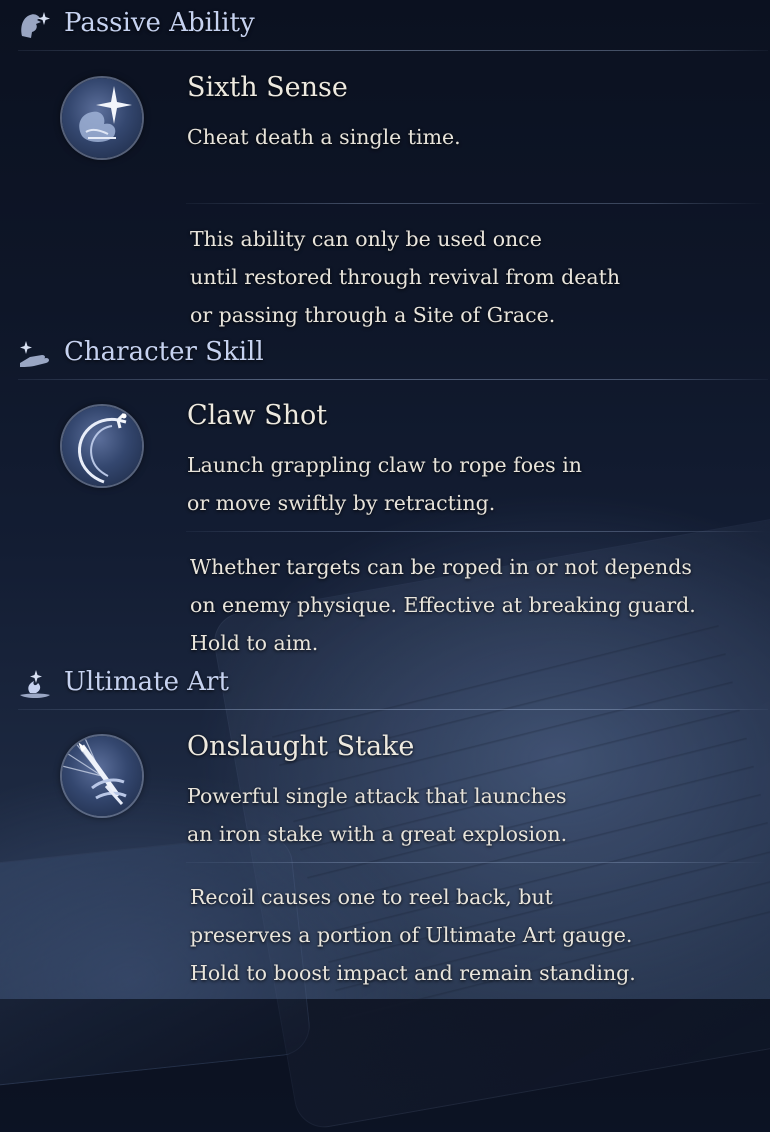  What do you see at coordinates (254, 643) in the screenshot?
I see `detail-line: Hold to aim.` at bounding box center [254, 643].